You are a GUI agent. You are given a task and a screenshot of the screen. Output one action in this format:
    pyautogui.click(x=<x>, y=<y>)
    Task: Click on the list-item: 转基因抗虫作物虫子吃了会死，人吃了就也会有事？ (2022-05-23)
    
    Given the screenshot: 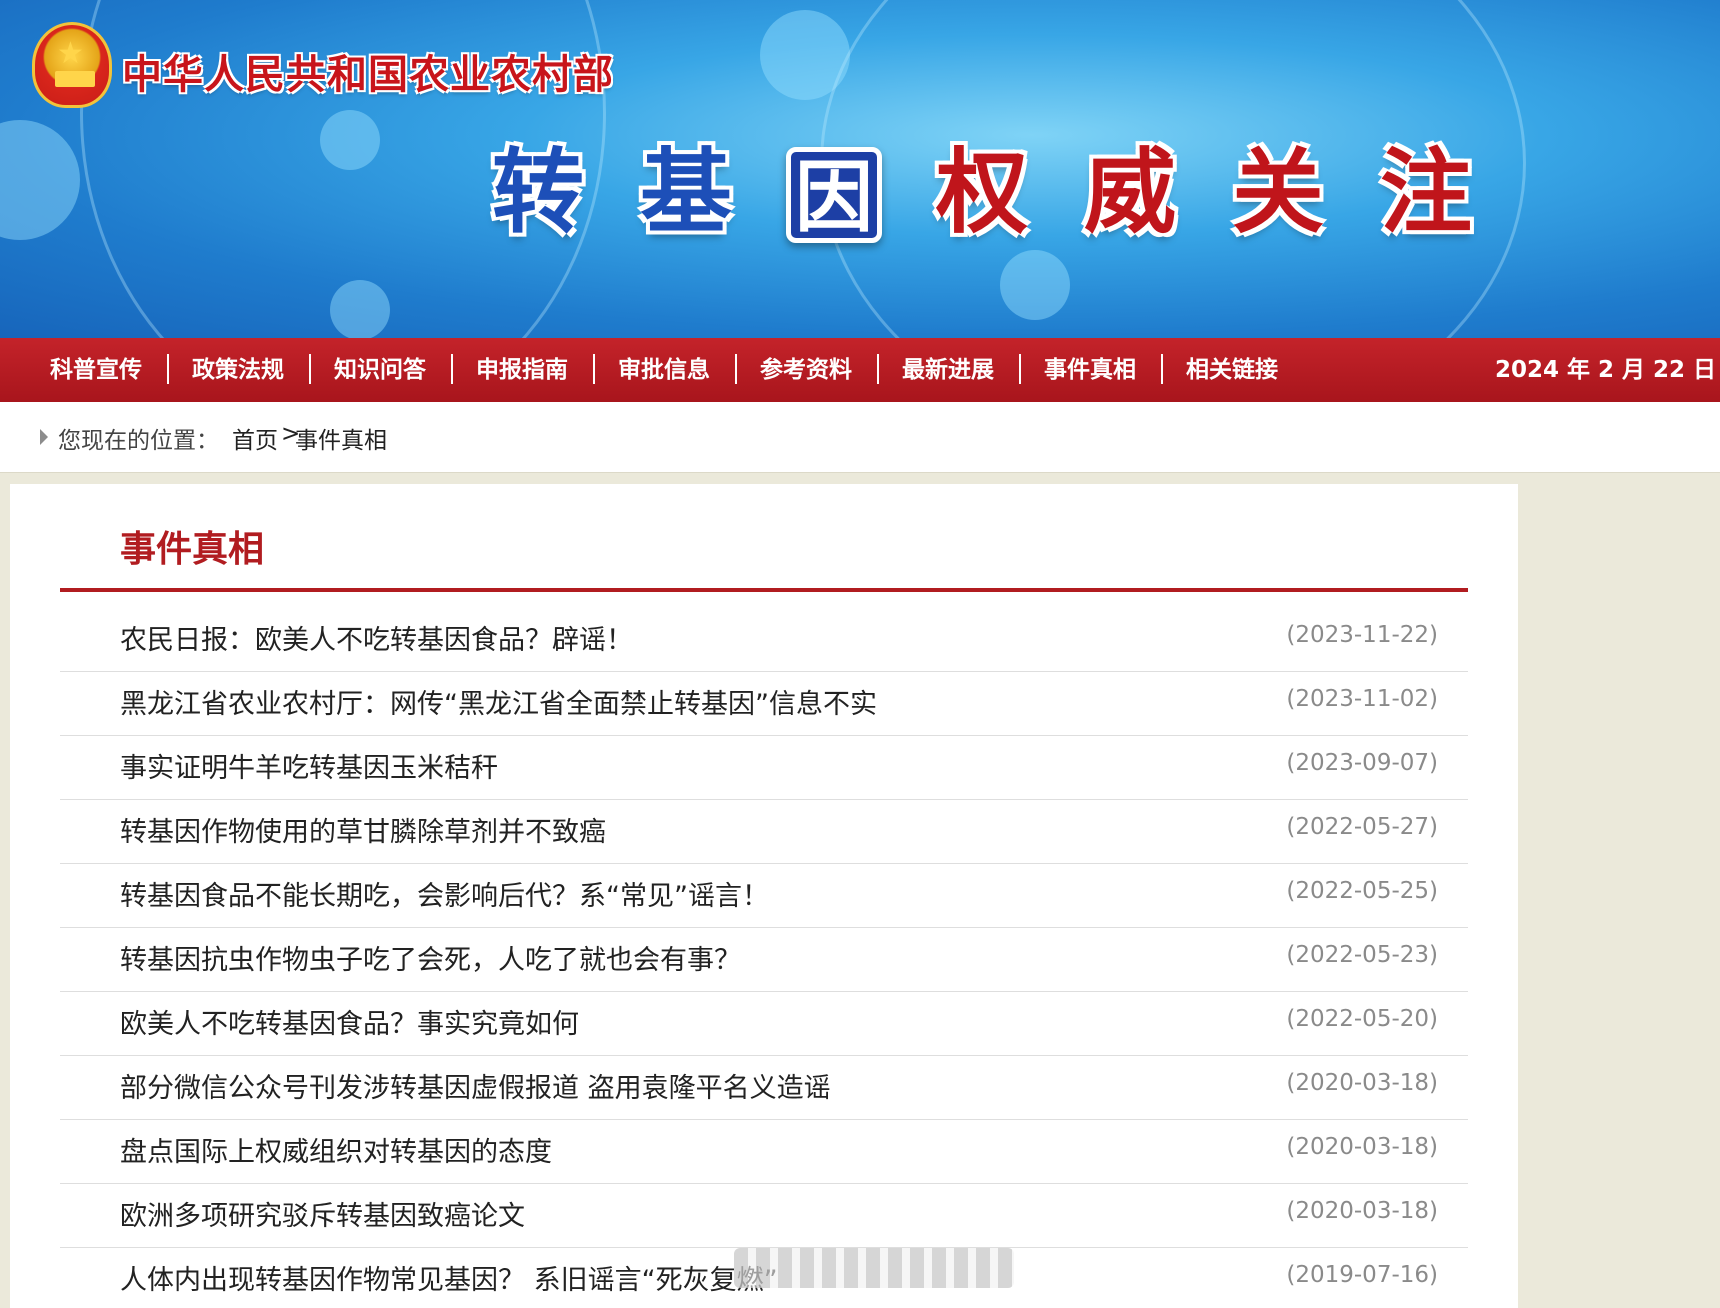 What is the action you would take?
    pyautogui.click(x=764, y=960)
    